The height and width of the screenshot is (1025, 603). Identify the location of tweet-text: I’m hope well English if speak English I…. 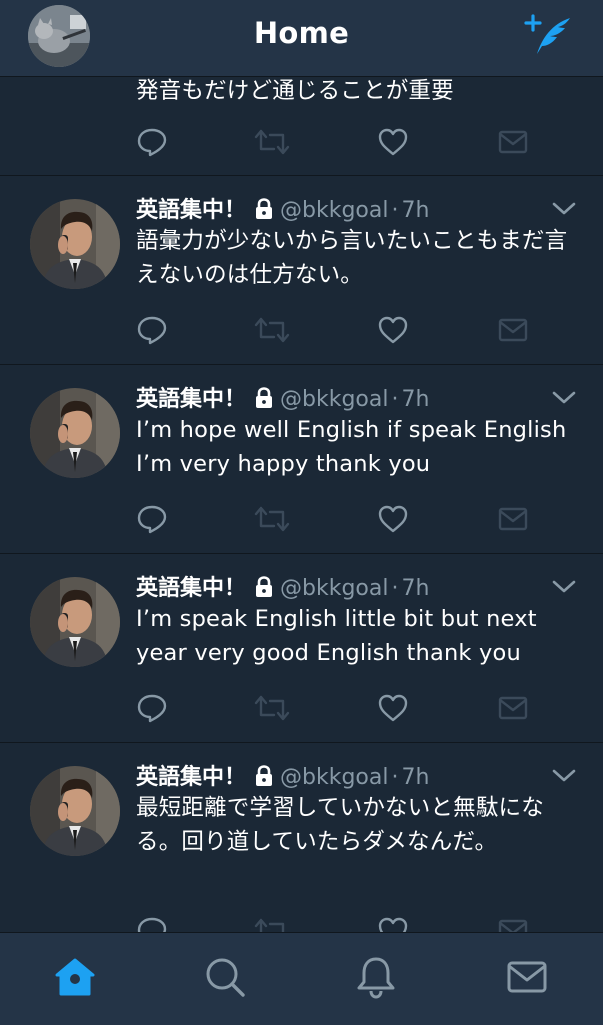
(351, 447).